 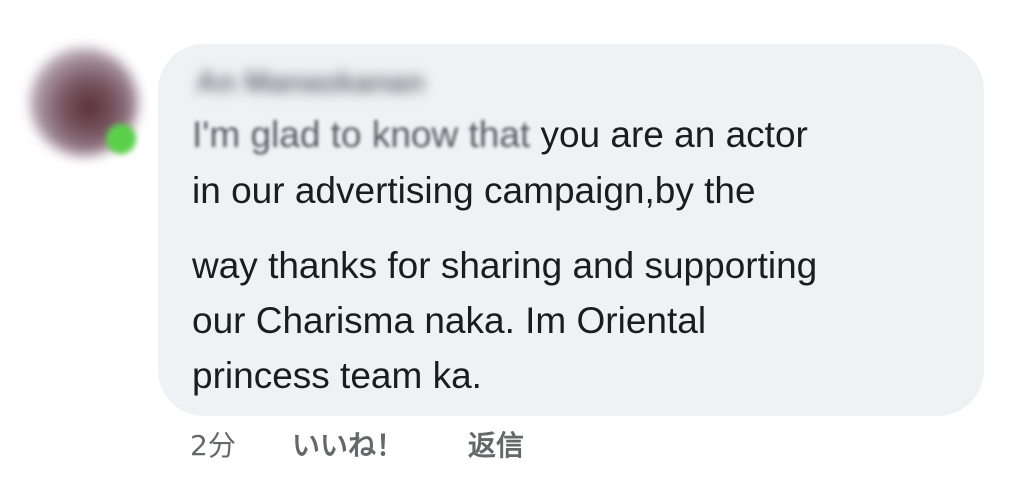 I want to click on comment-text-line-4: our Charisma naka. Im Oriental, so click(x=449, y=320).